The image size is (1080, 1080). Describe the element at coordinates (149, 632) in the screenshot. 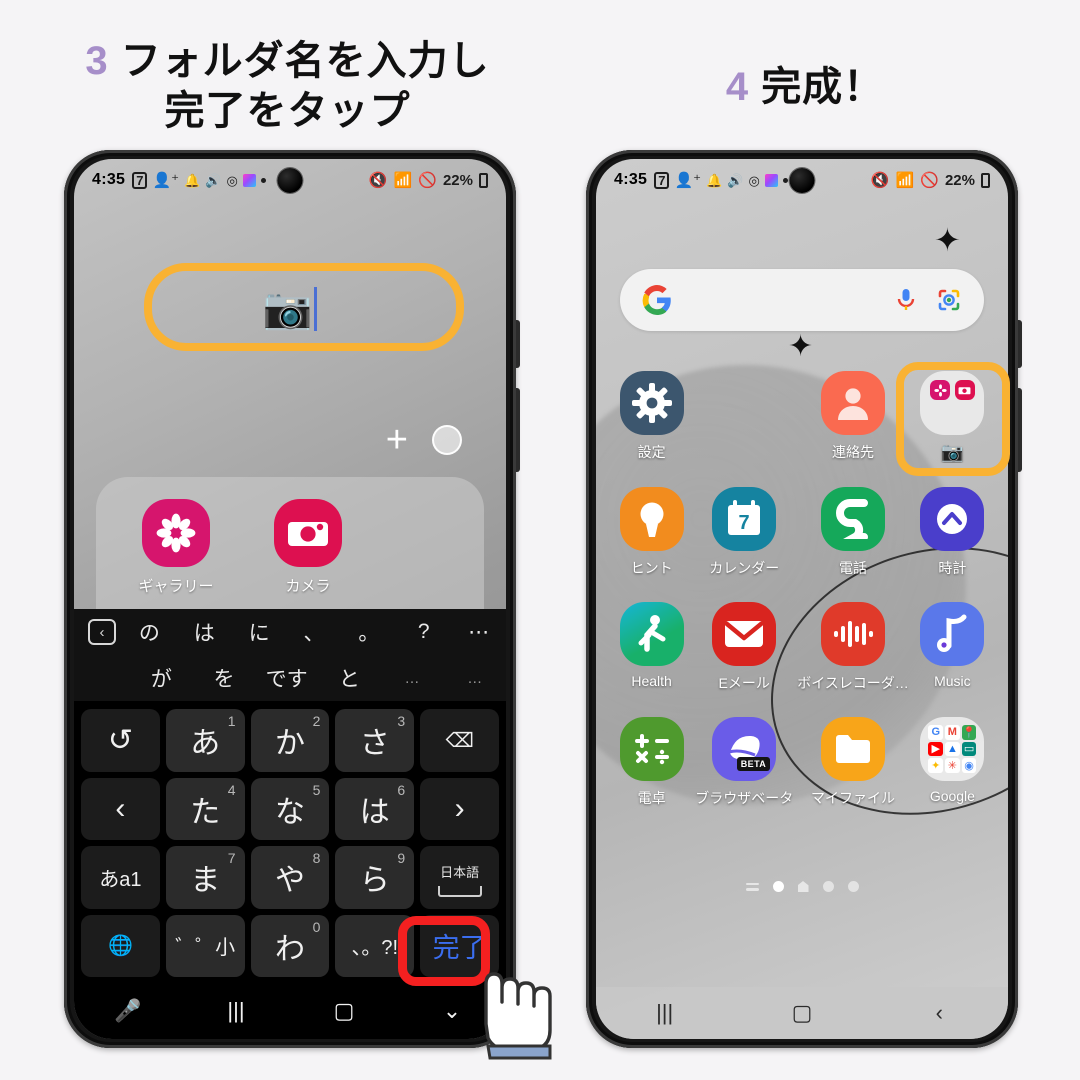

I see `suggestion-item: の` at that location.